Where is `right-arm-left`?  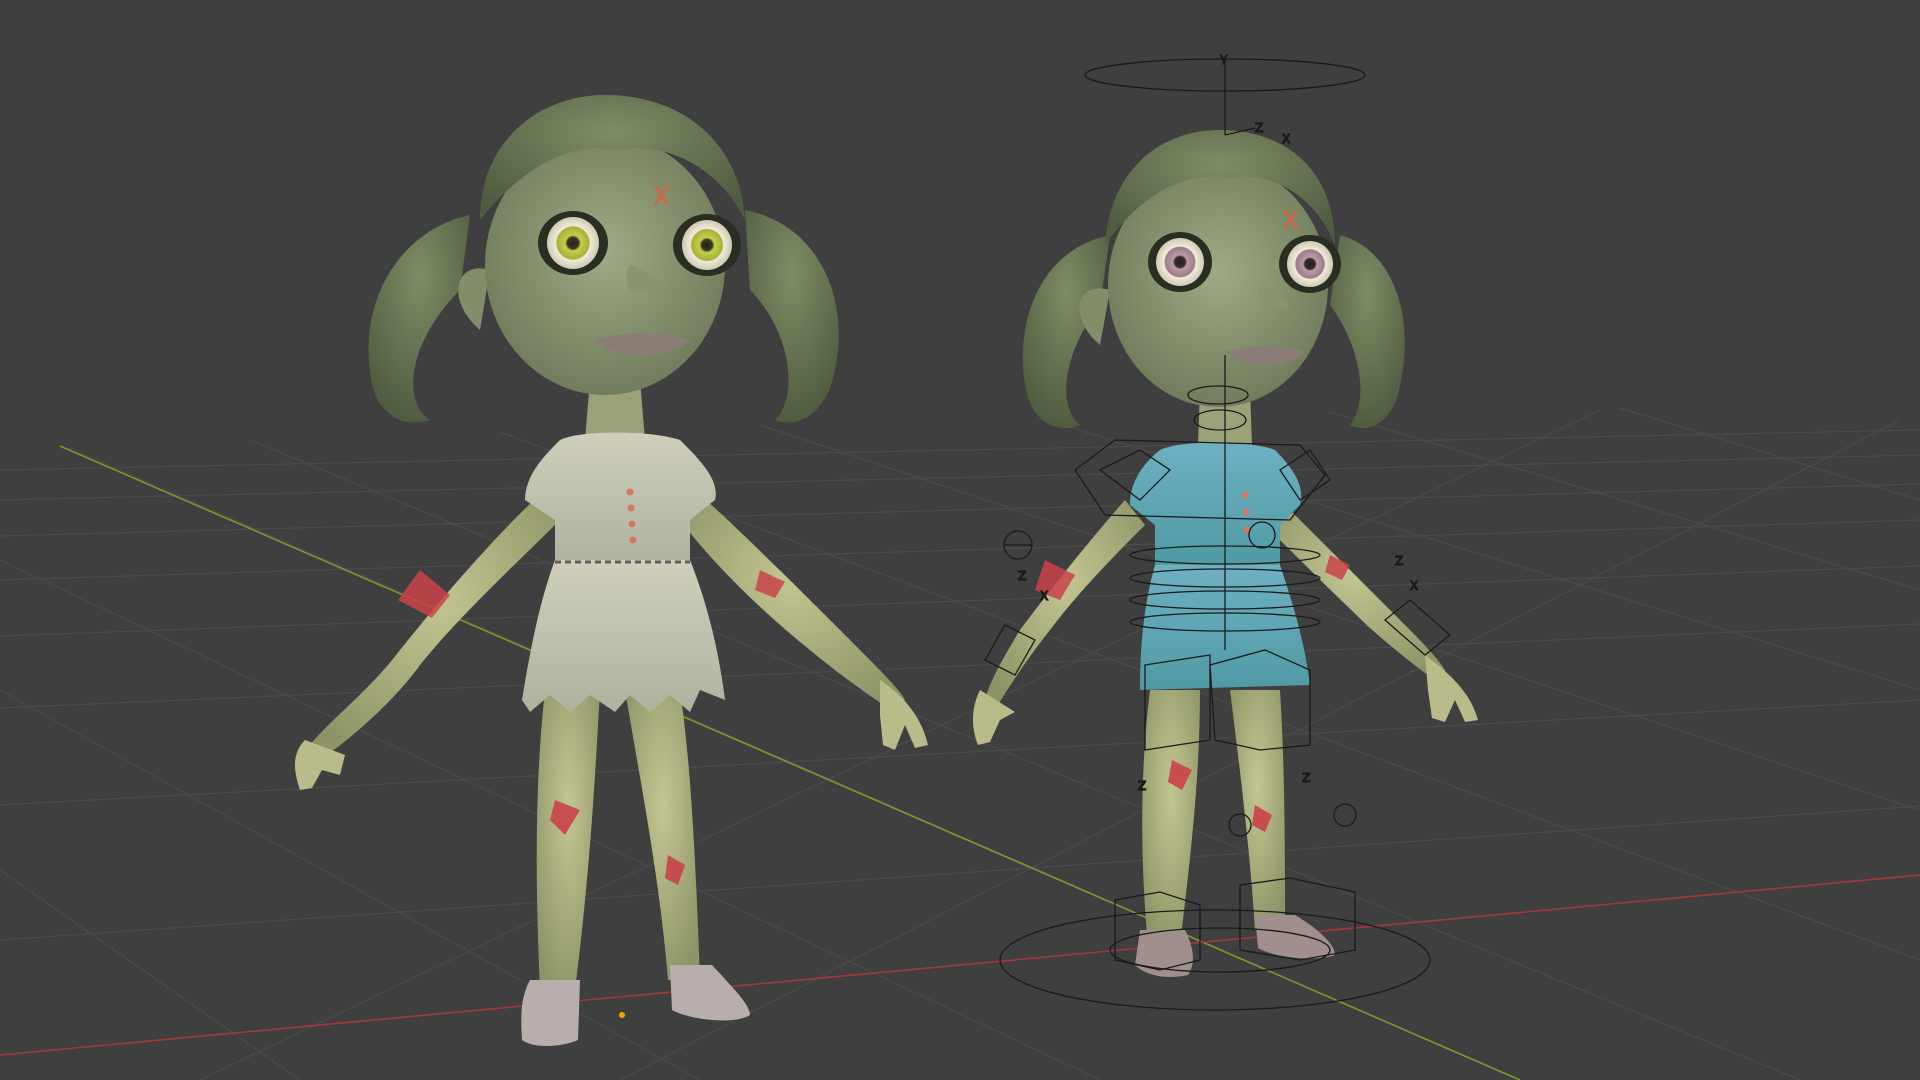
right-arm-left is located at coordinates (1065, 602).